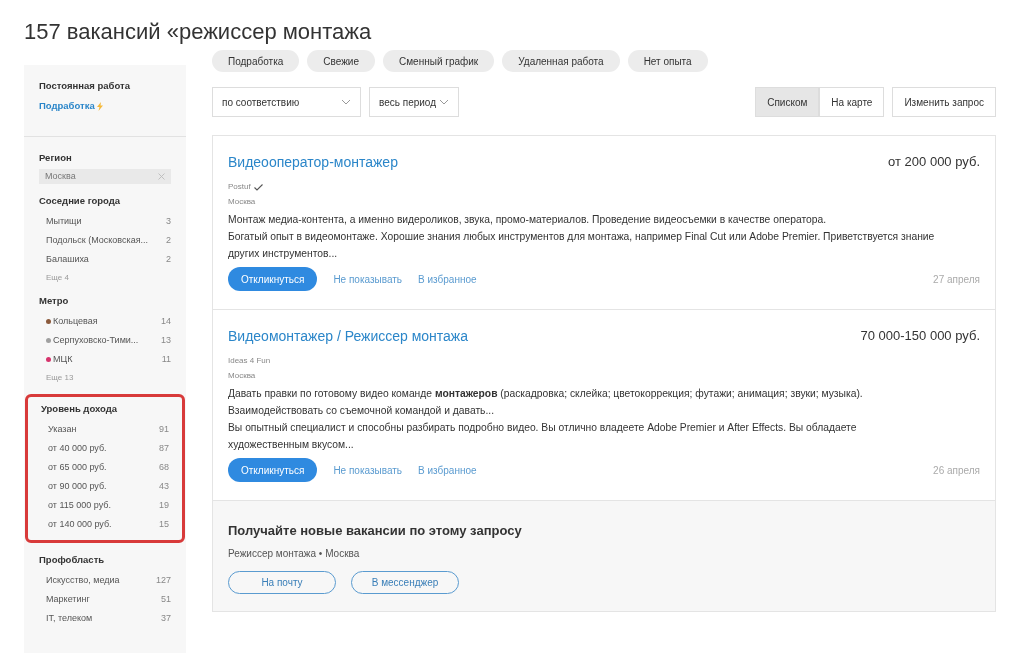 The width and height of the screenshot is (1024, 653). I want to click on section-title: Соседние города, so click(80, 200).